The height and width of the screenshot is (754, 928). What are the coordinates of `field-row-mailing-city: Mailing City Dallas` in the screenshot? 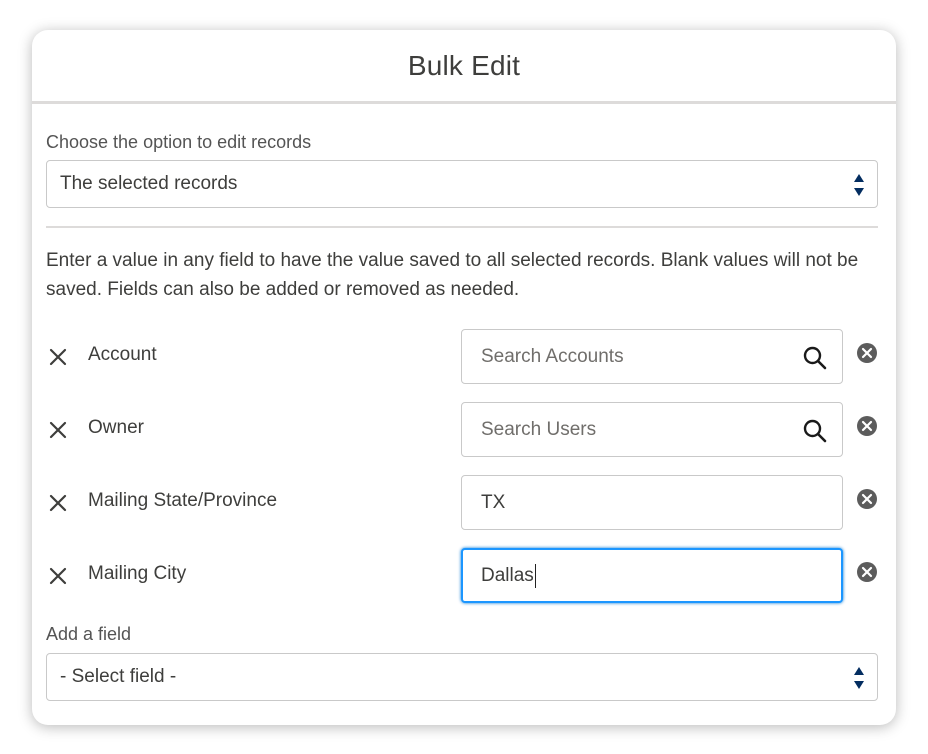 It's located at (464, 576).